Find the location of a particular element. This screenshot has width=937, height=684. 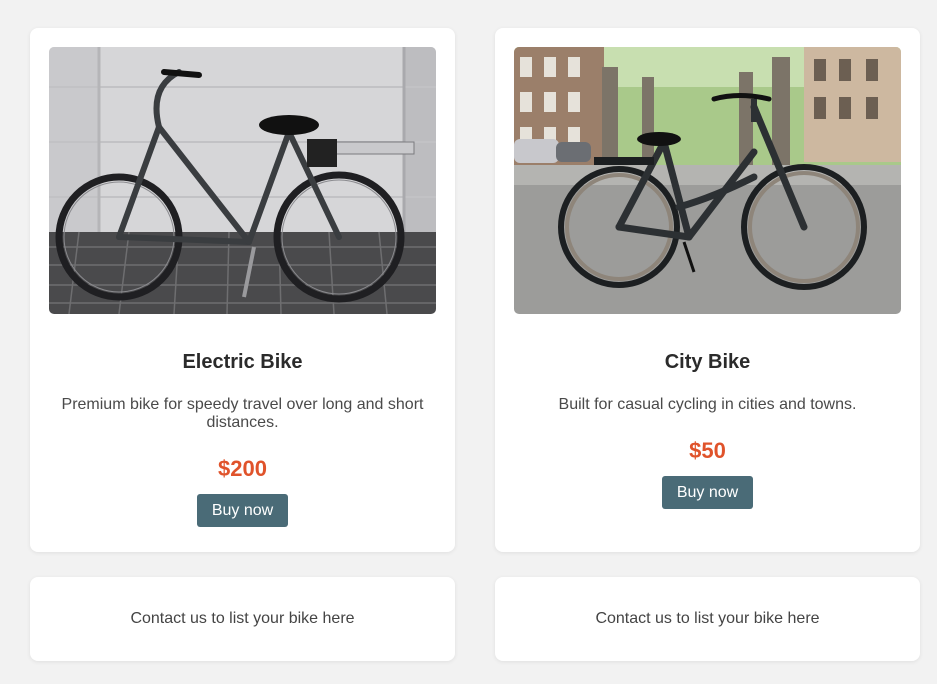

product-title: City Bike is located at coordinates (707, 362).